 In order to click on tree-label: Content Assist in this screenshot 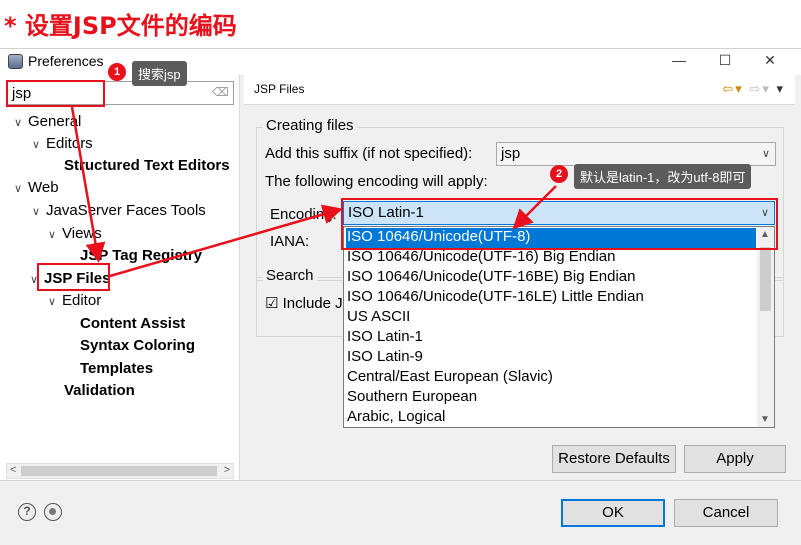, I will do `click(133, 323)`.